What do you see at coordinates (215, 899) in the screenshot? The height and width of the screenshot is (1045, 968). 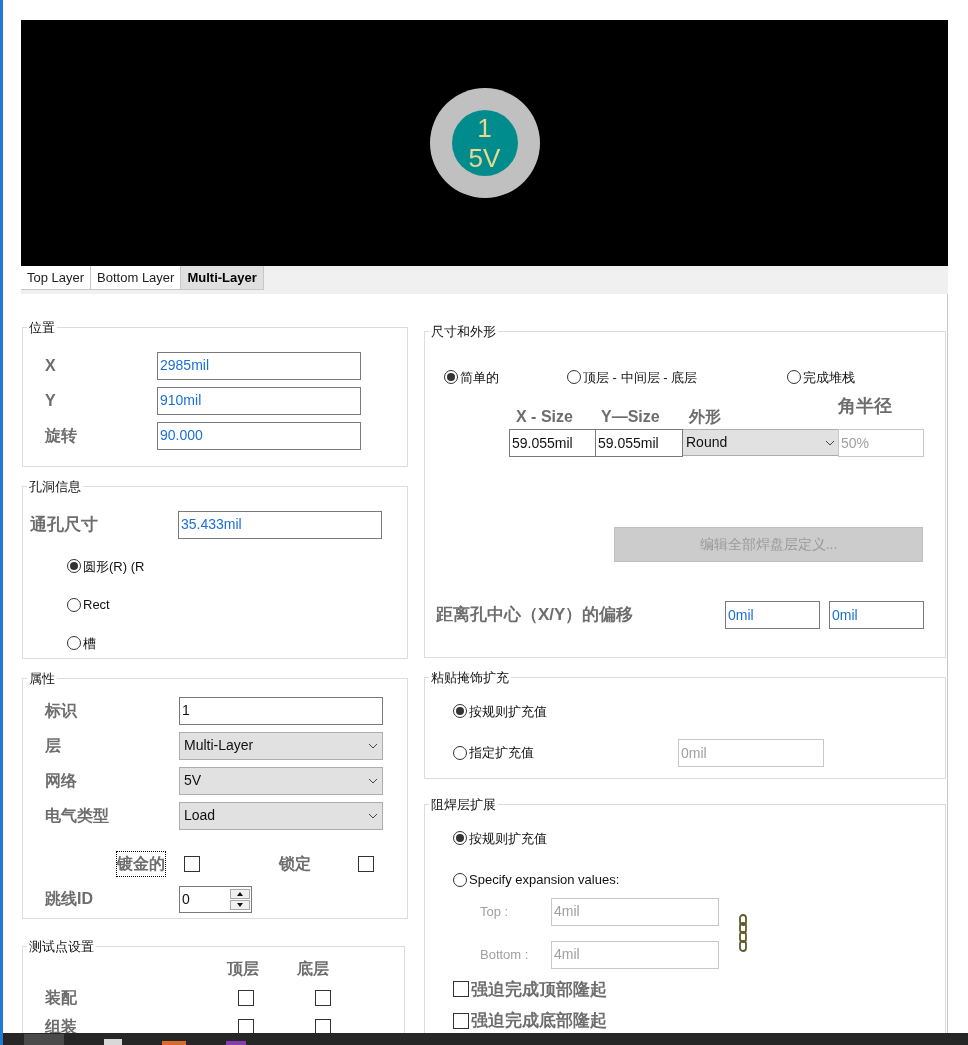 I see `number-spinner: 0` at bounding box center [215, 899].